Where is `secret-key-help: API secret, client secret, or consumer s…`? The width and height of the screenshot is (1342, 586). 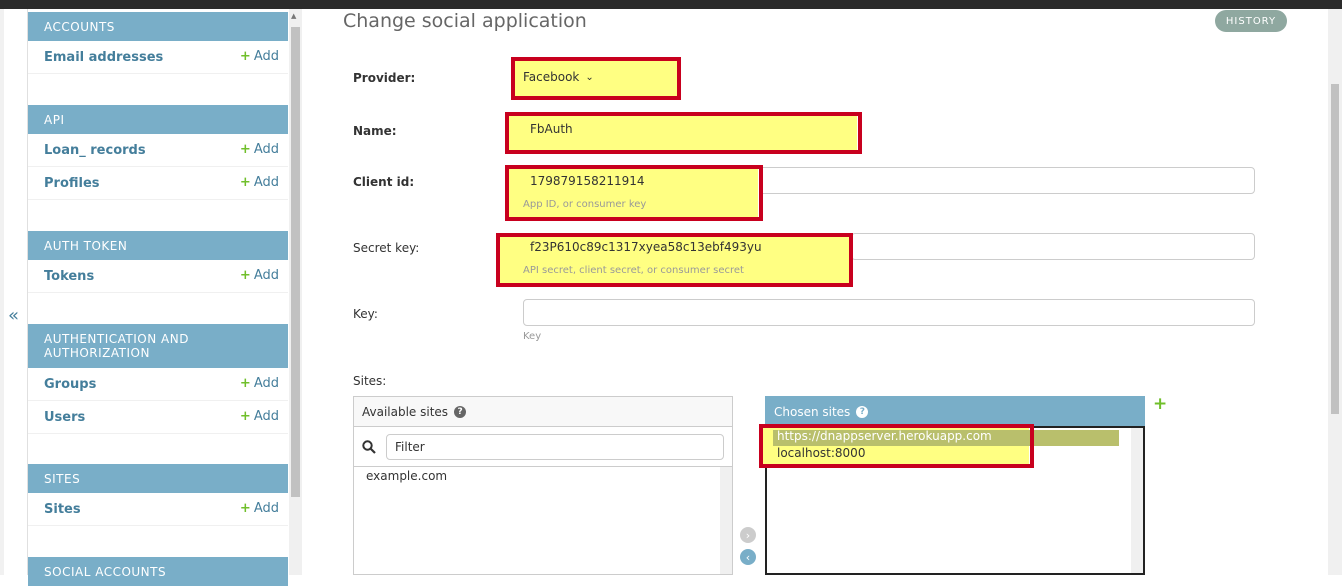 secret-key-help: API secret, client secret, or consumer s… is located at coordinates (633, 270).